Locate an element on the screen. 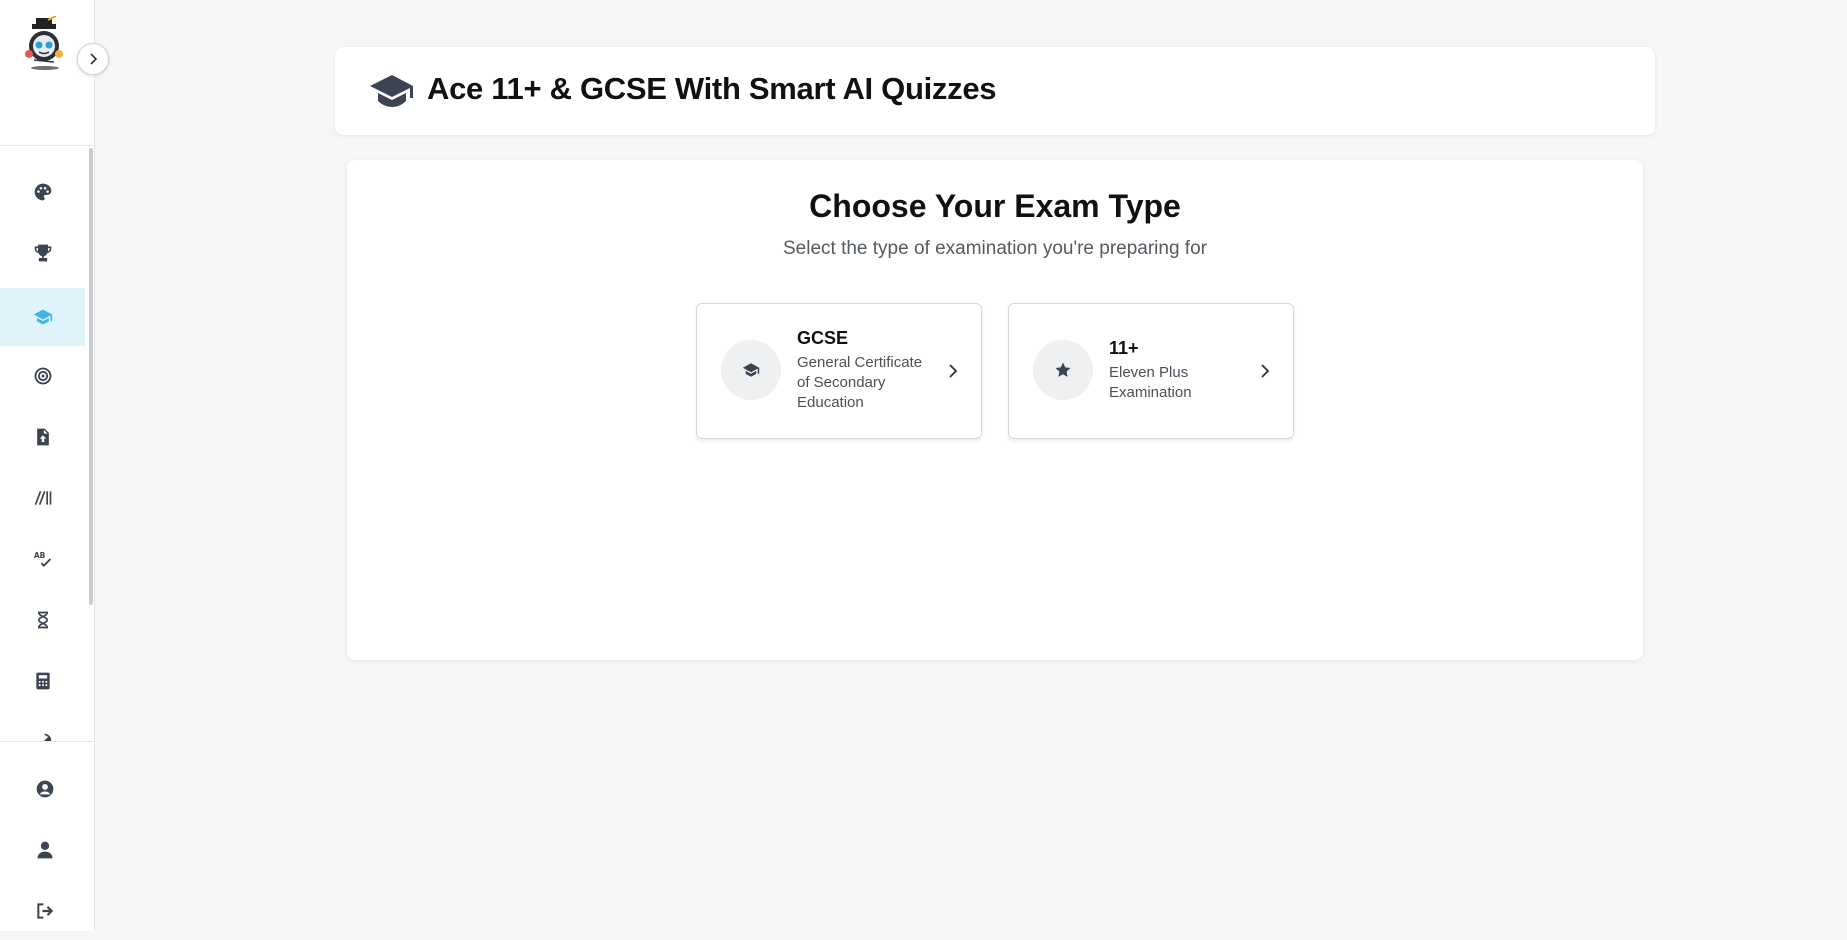  hourglass-icon is located at coordinates (42, 620).